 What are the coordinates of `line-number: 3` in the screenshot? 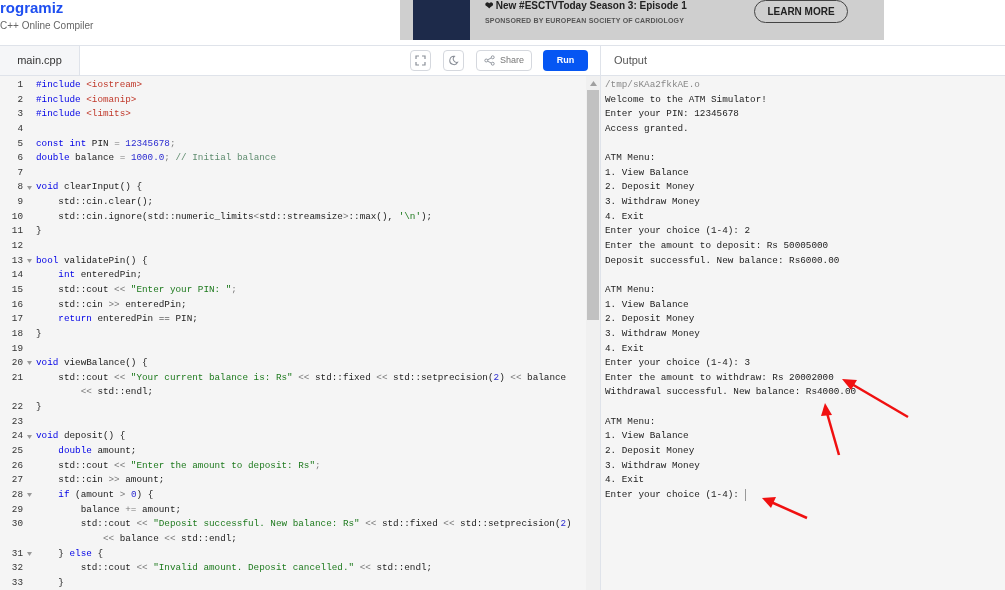 It's located at (19, 114).